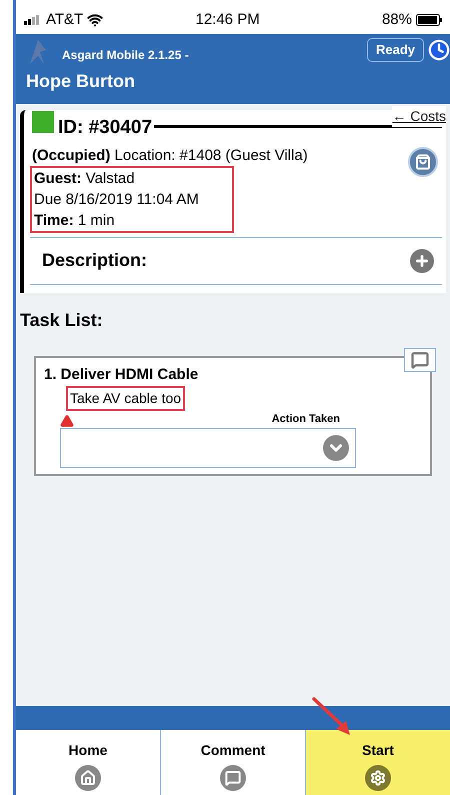  Describe the element at coordinates (84, 178) in the screenshot. I see `detail-line: Guest: Valstad` at that location.